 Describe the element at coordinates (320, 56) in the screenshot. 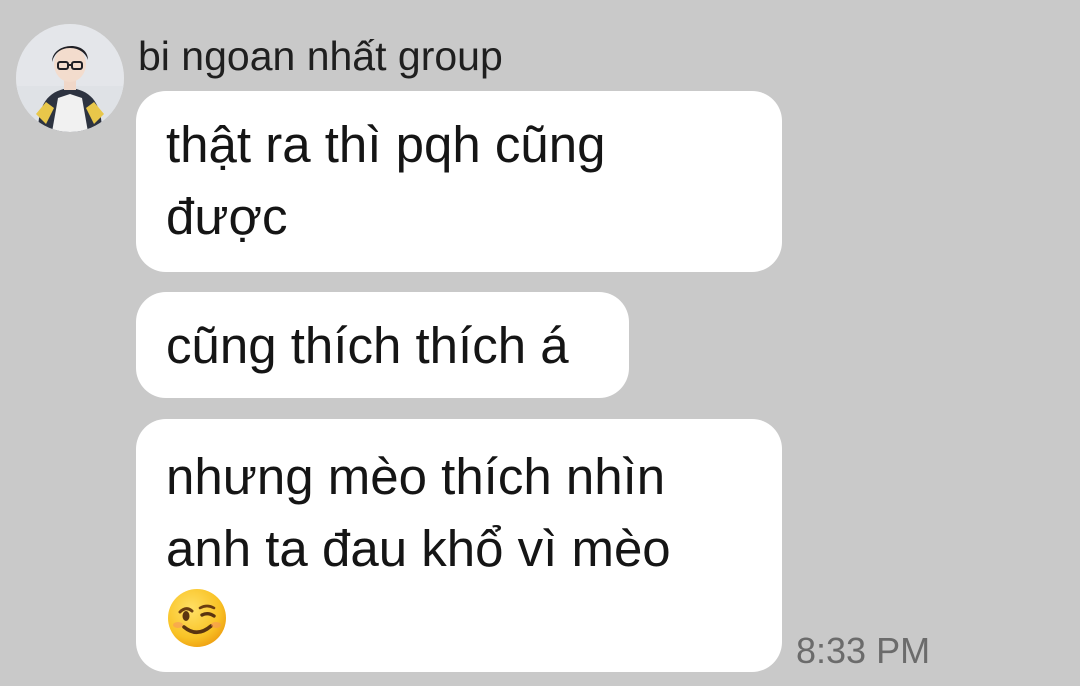

I see `sender-name: bi ngoan nhất group` at that location.